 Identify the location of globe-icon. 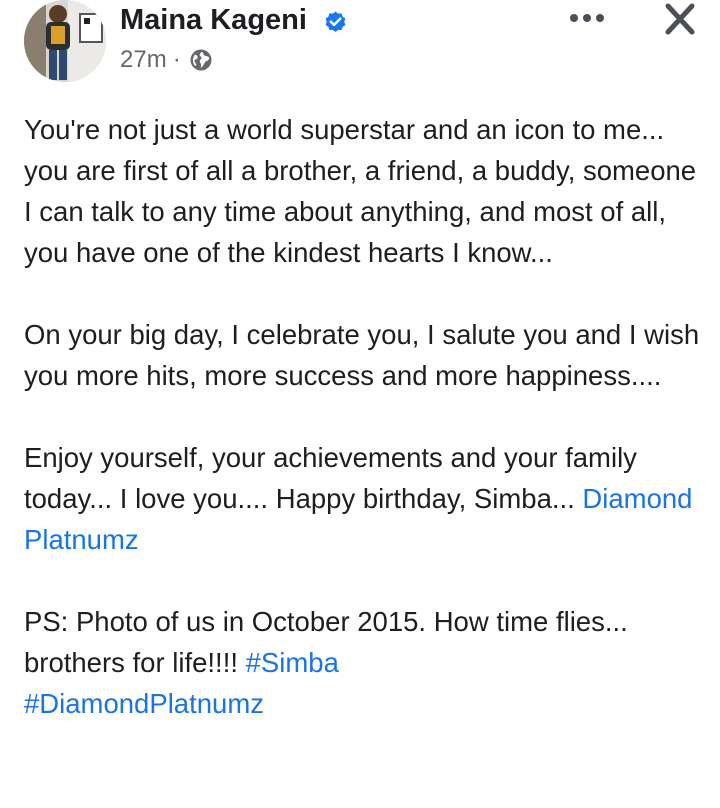
(201, 60).